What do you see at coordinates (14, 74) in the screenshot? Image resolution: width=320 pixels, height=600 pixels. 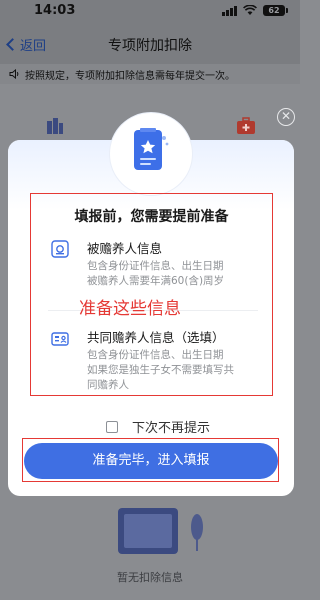 I see `speaker-icon` at bounding box center [14, 74].